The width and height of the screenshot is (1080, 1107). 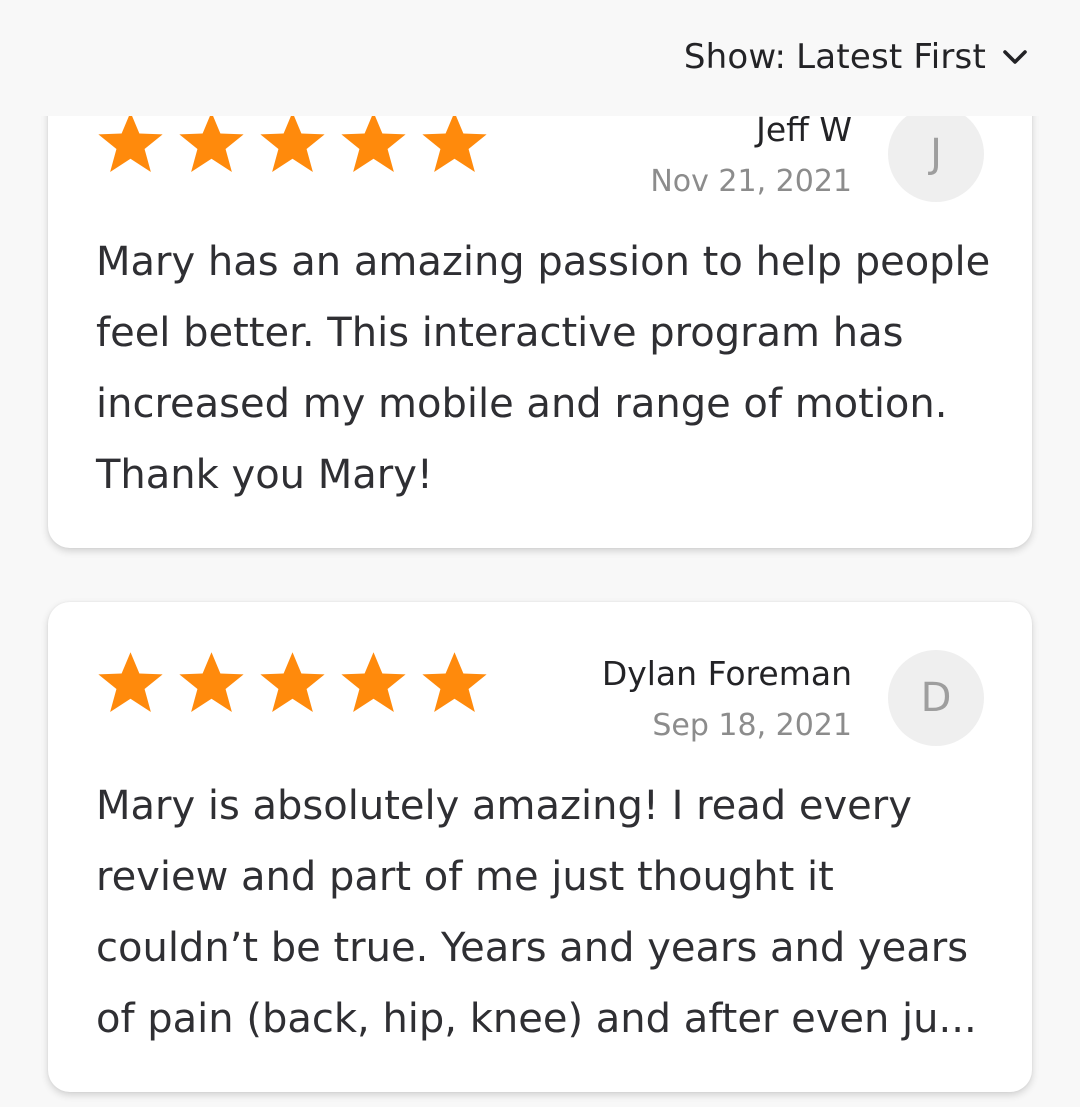 I want to click on reviews-toolbar: Show: Latest First, so click(x=540, y=58).